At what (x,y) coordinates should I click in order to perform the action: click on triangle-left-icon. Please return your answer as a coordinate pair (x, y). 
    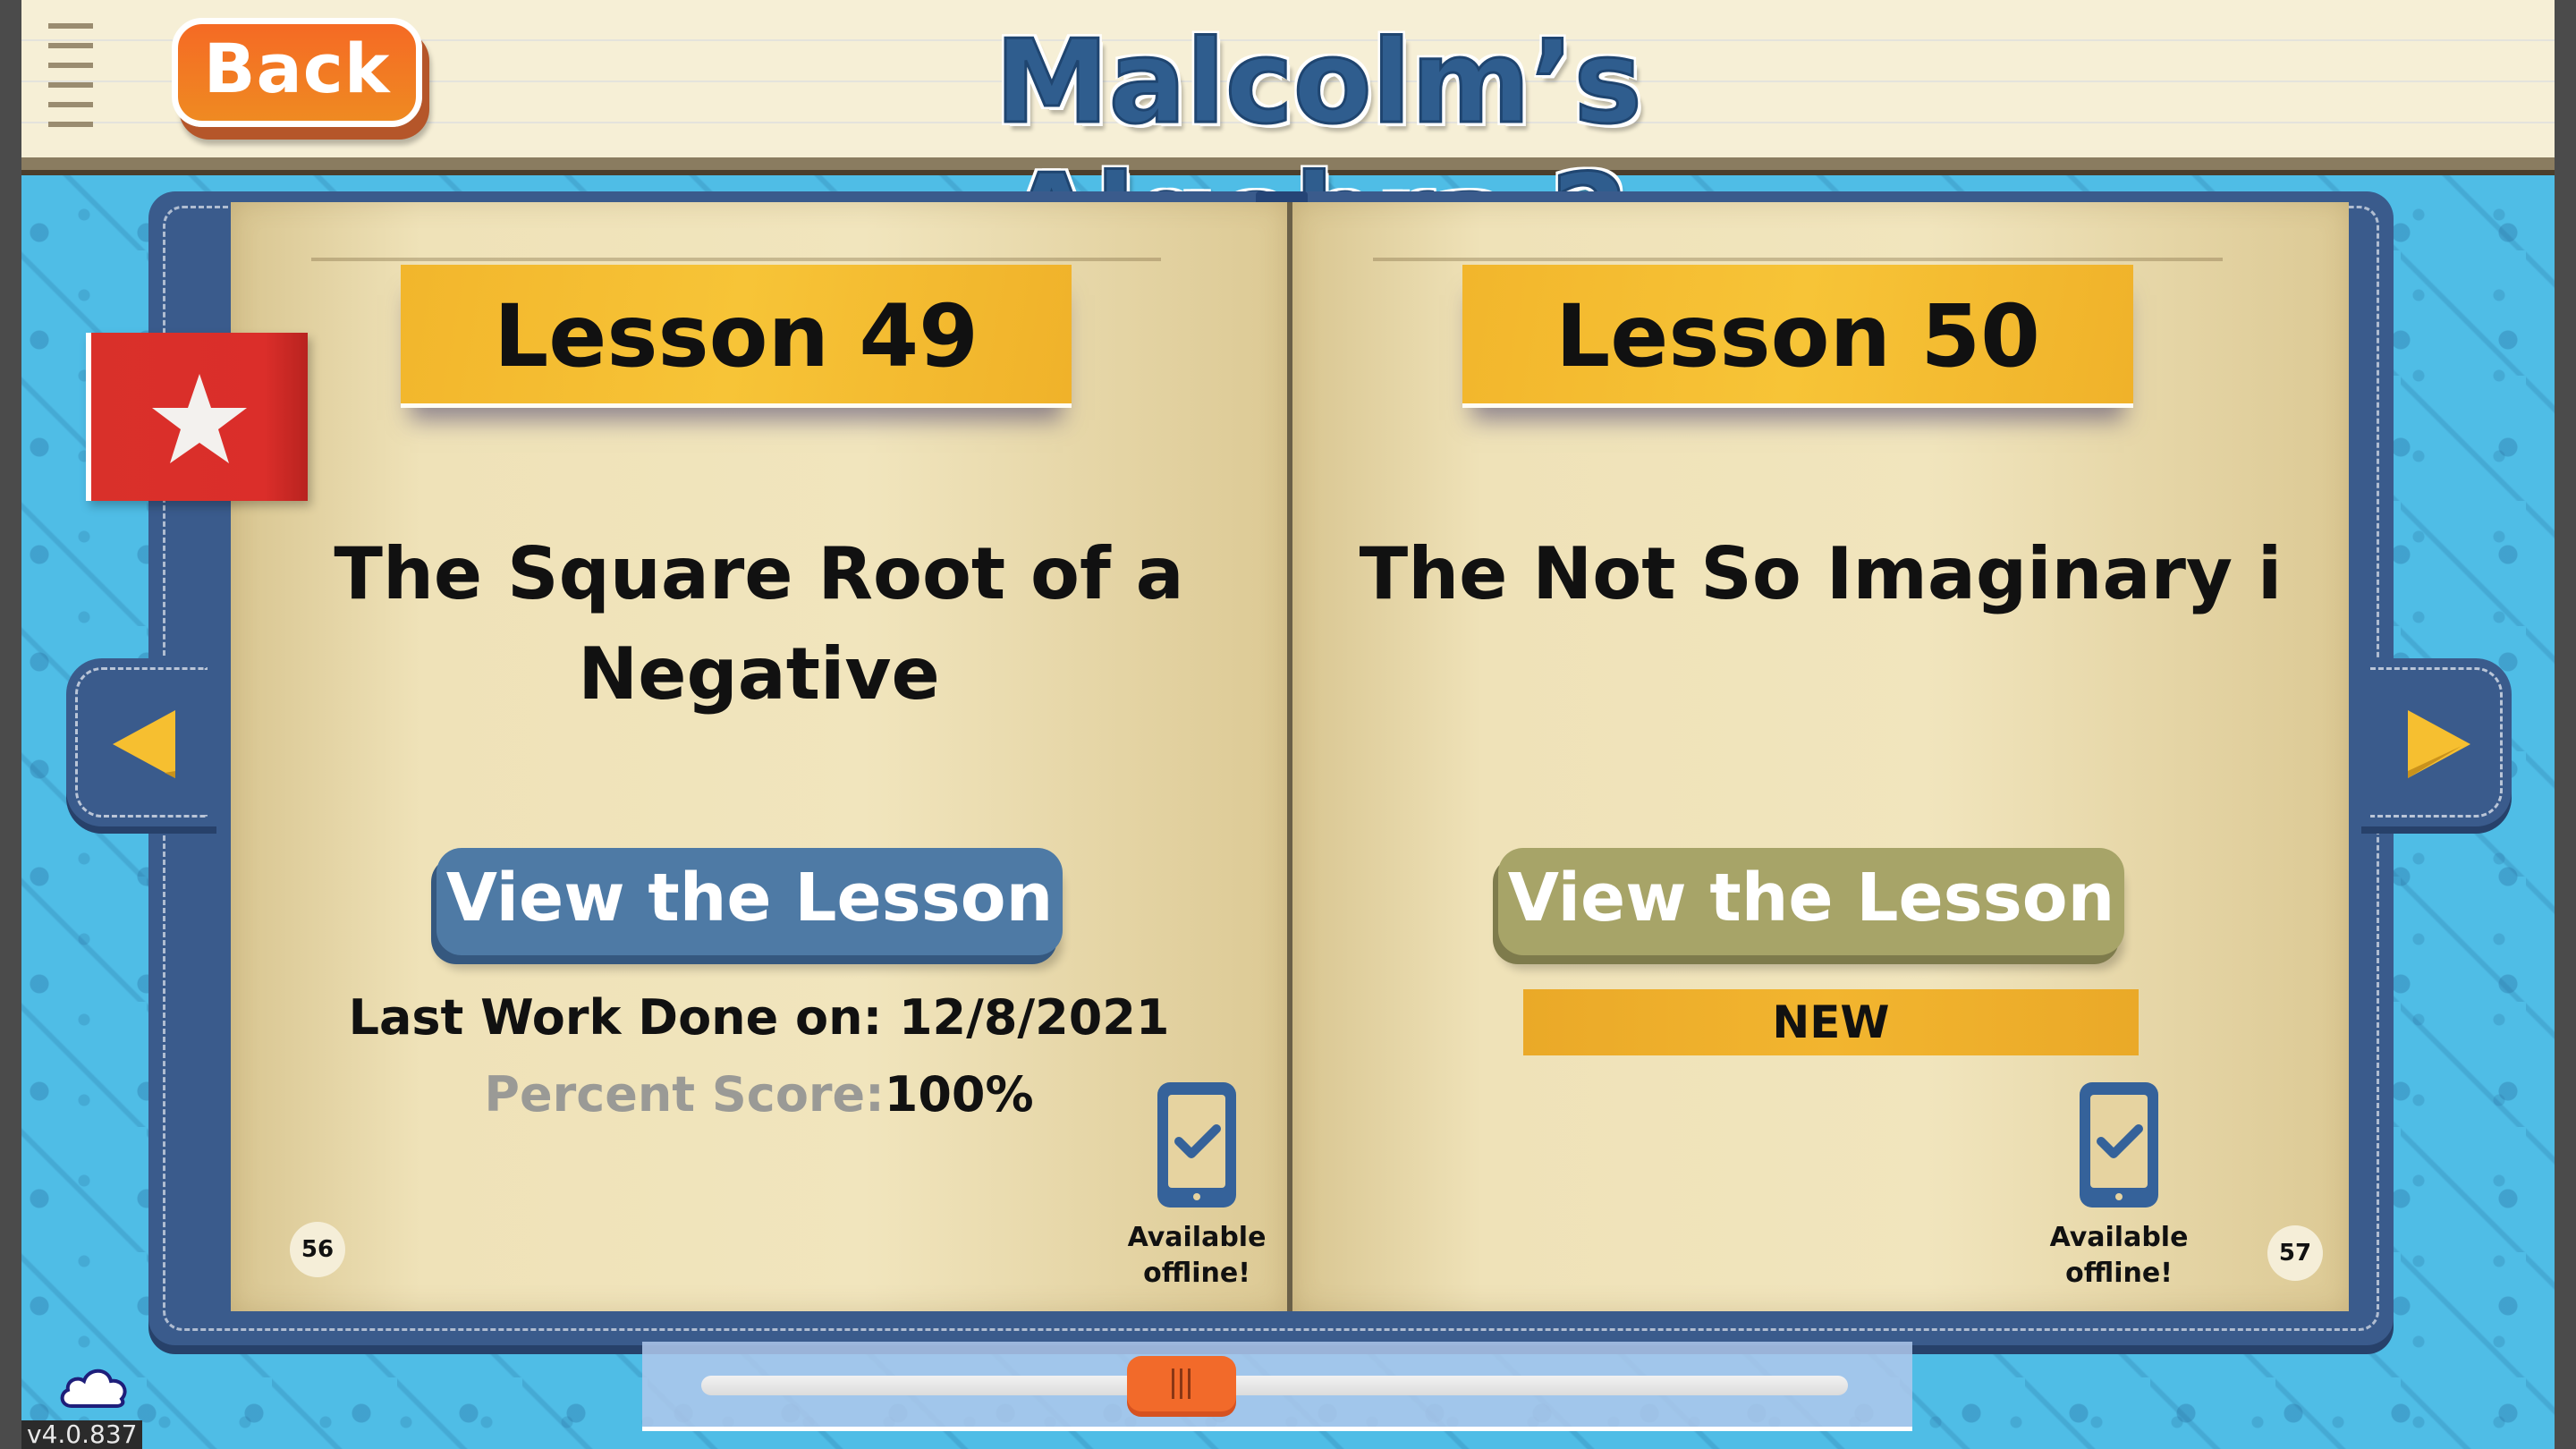
    Looking at the image, I should click on (144, 744).